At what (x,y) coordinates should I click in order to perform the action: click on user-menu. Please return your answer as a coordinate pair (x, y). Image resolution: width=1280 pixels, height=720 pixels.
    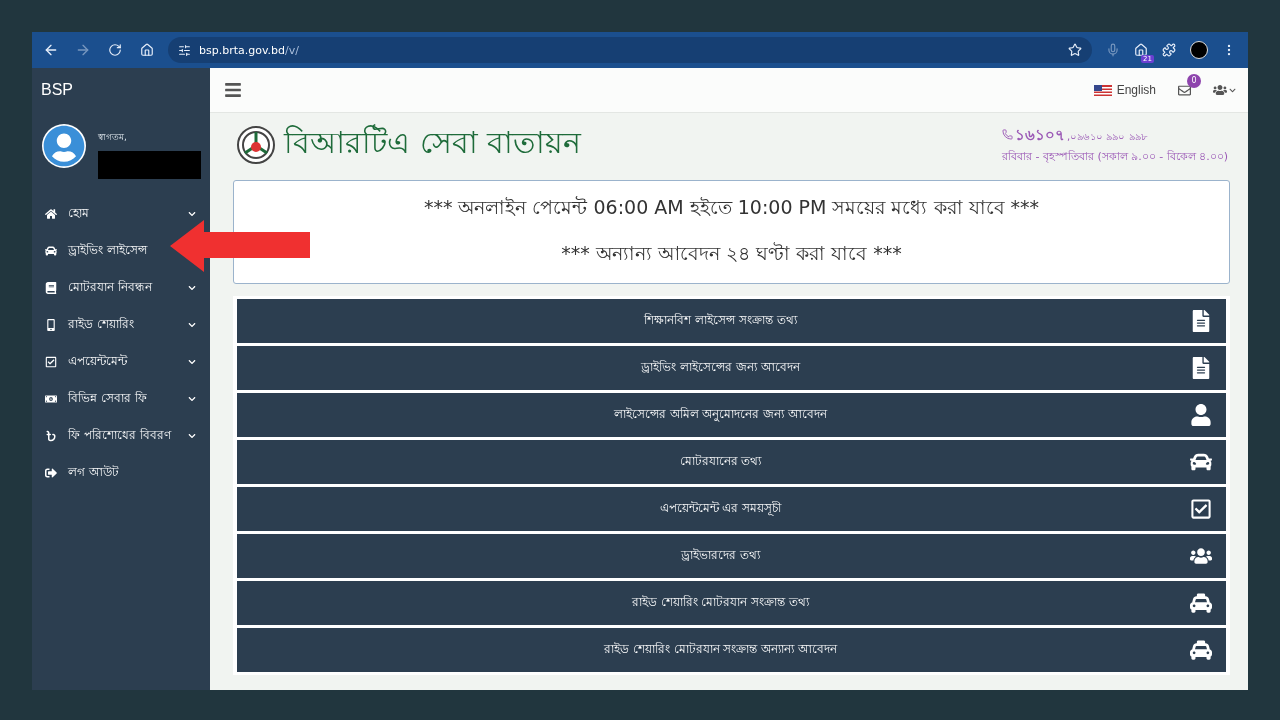
    Looking at the image, I should click on (1224, 90).